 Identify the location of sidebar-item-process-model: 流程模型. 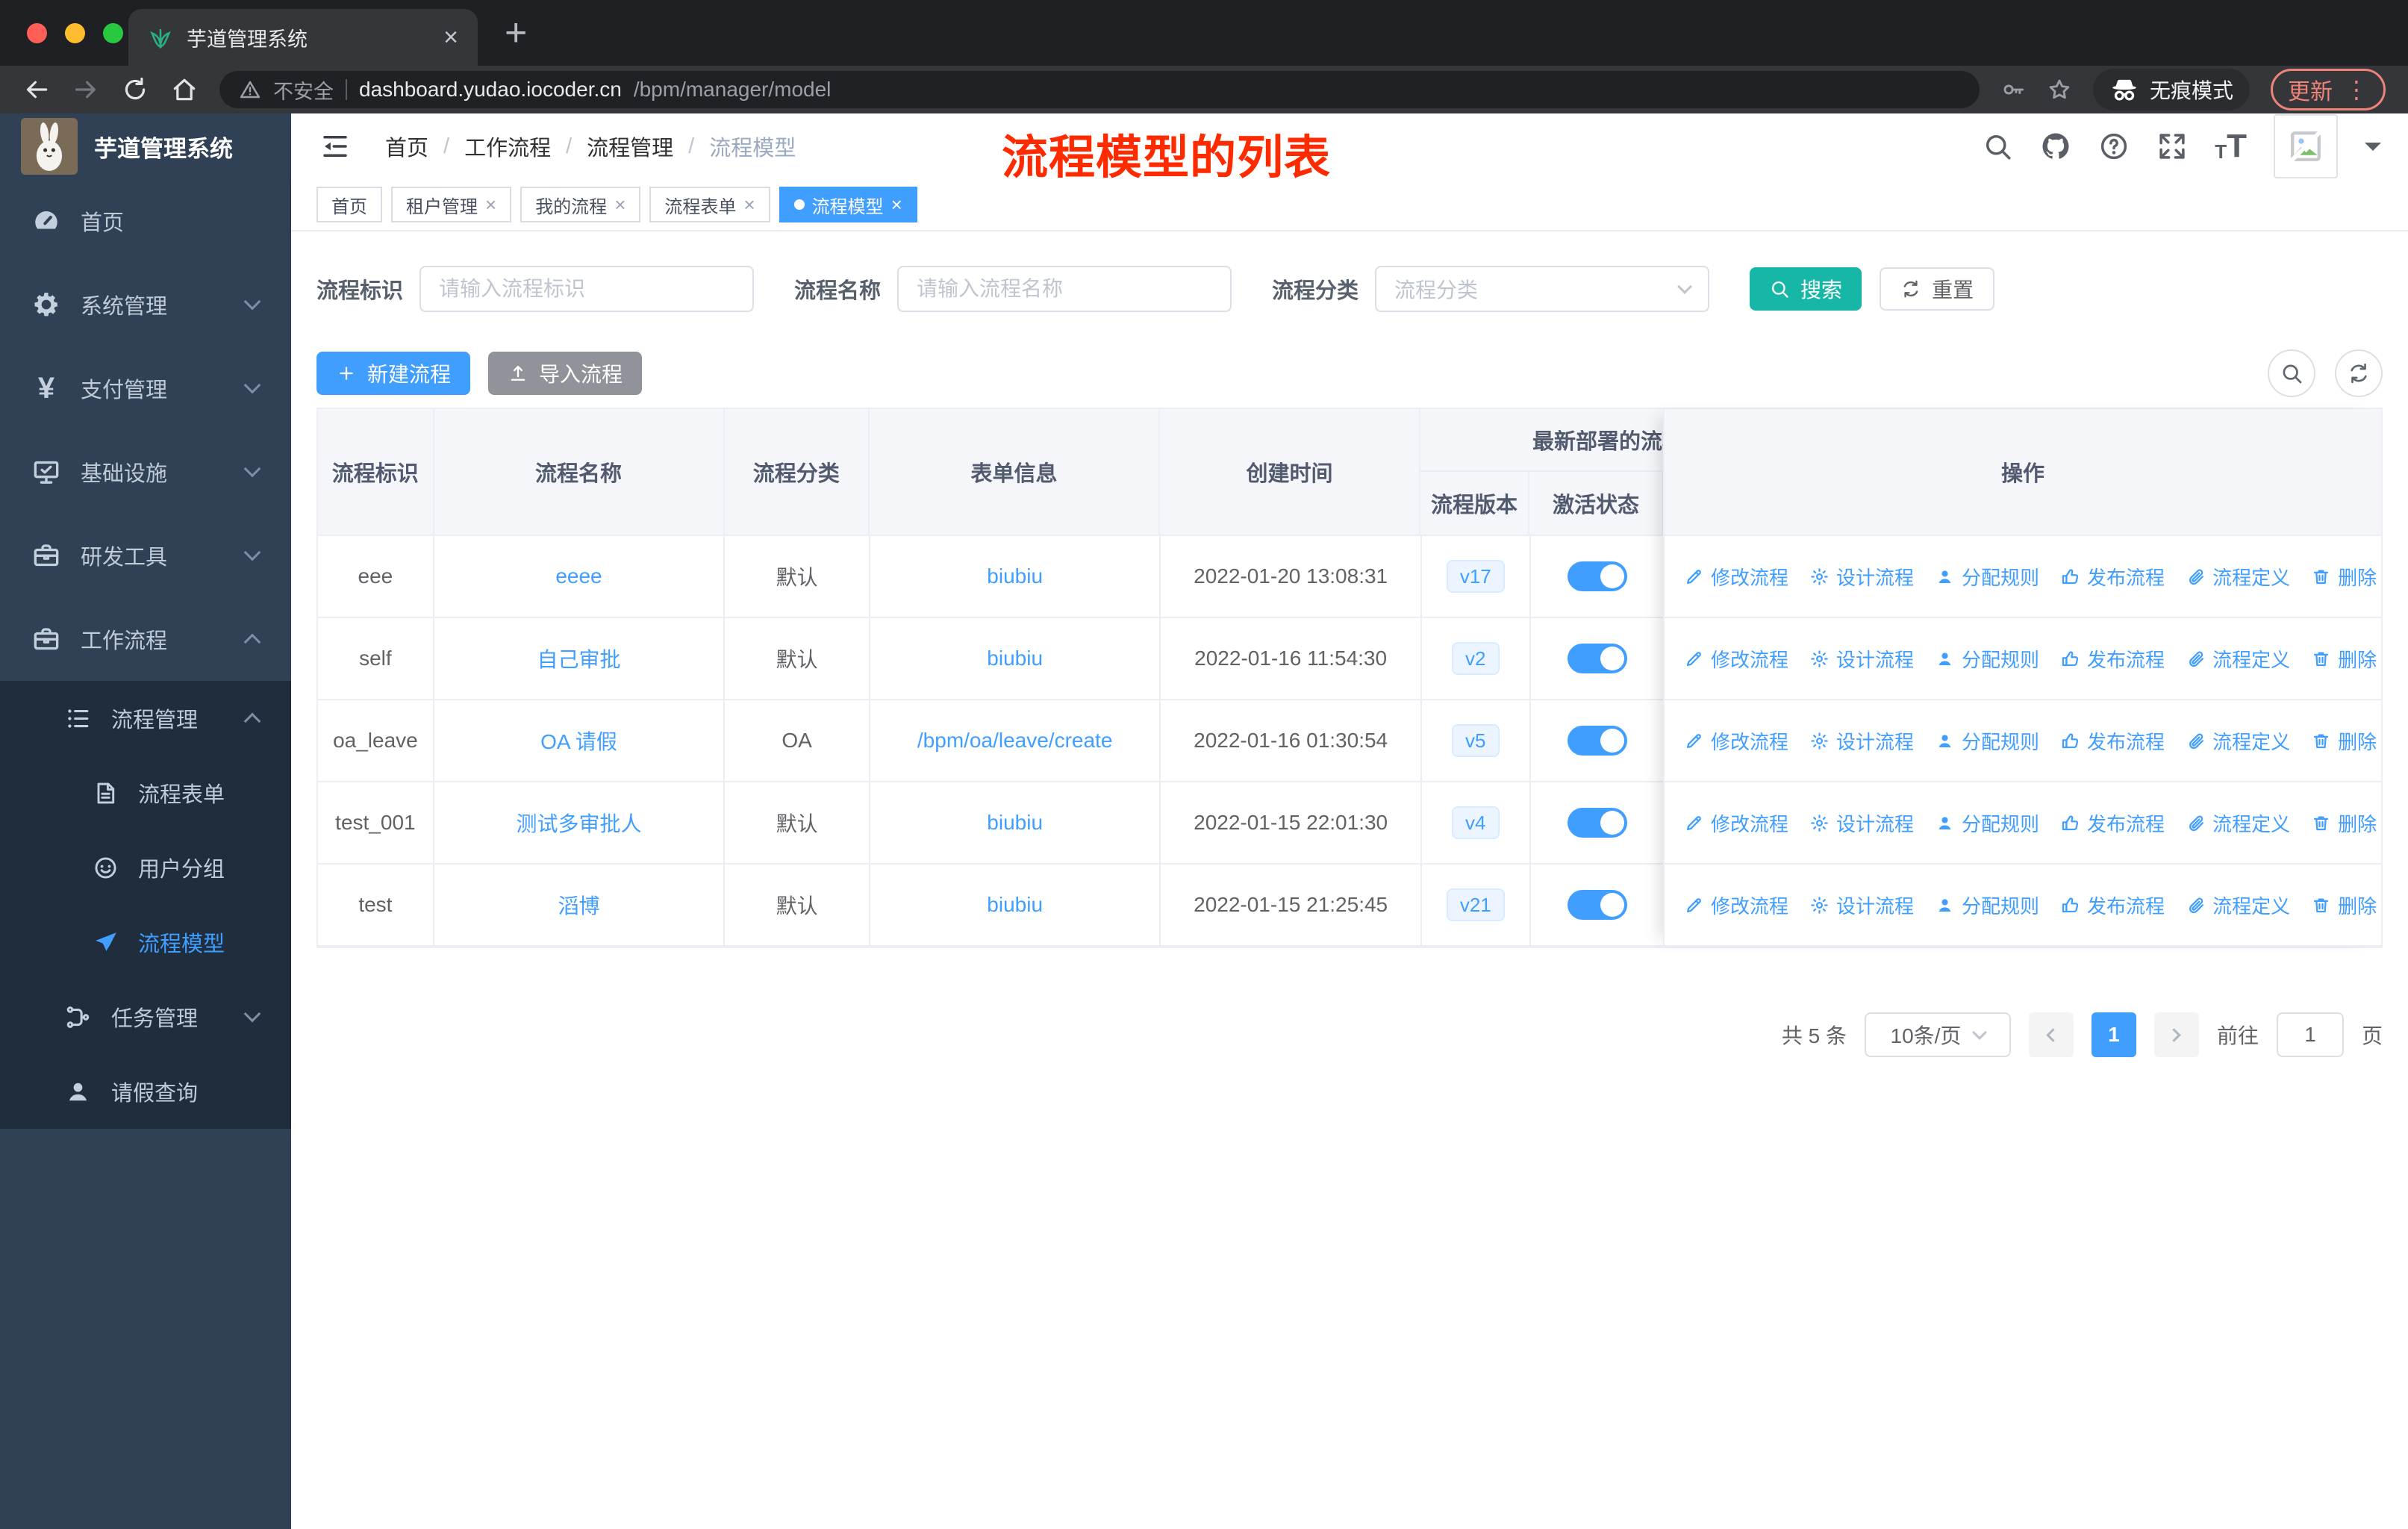
(145, 942).